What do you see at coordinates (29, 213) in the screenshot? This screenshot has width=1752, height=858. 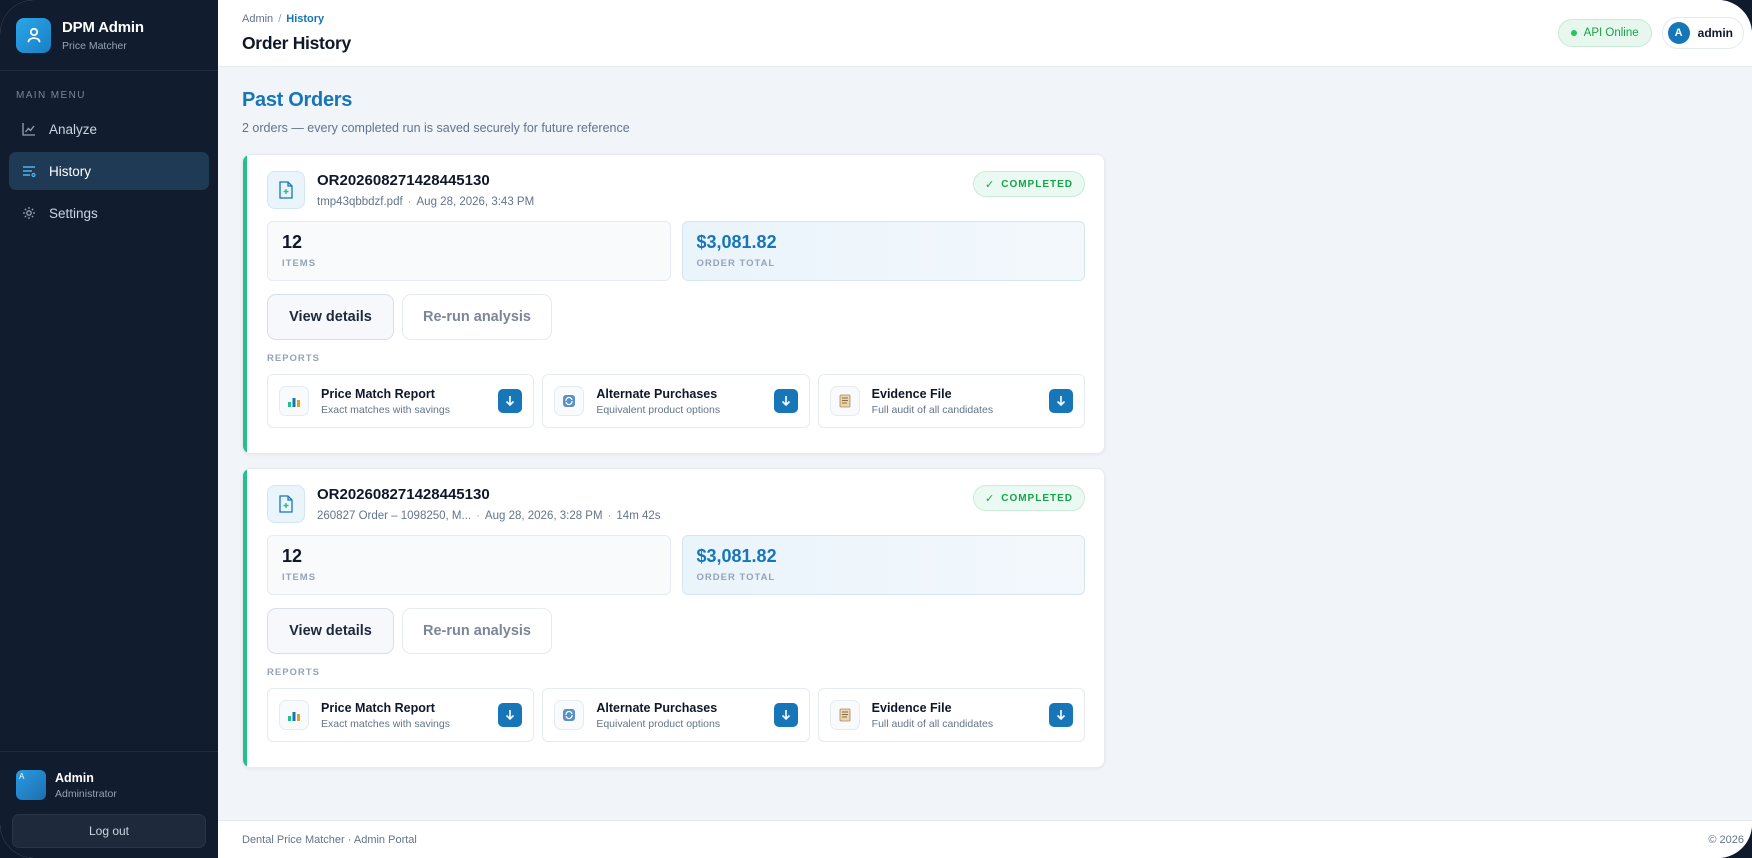 I see `gear-icon` at bounding box center [29, 213].